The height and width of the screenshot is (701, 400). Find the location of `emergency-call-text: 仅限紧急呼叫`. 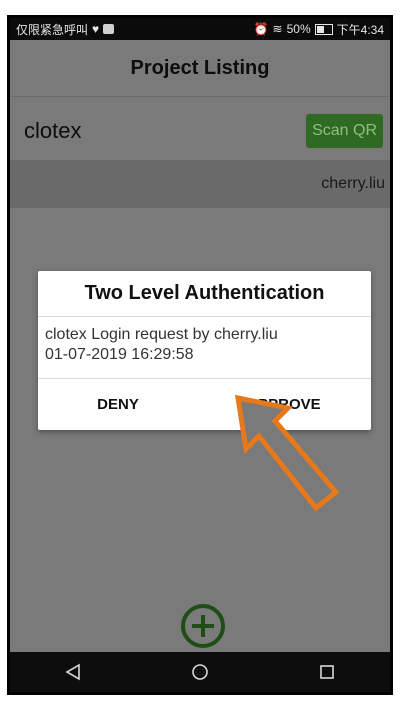

emergency-call-text: 仅限紧急呼叫 is located at coordinates (52, 29).